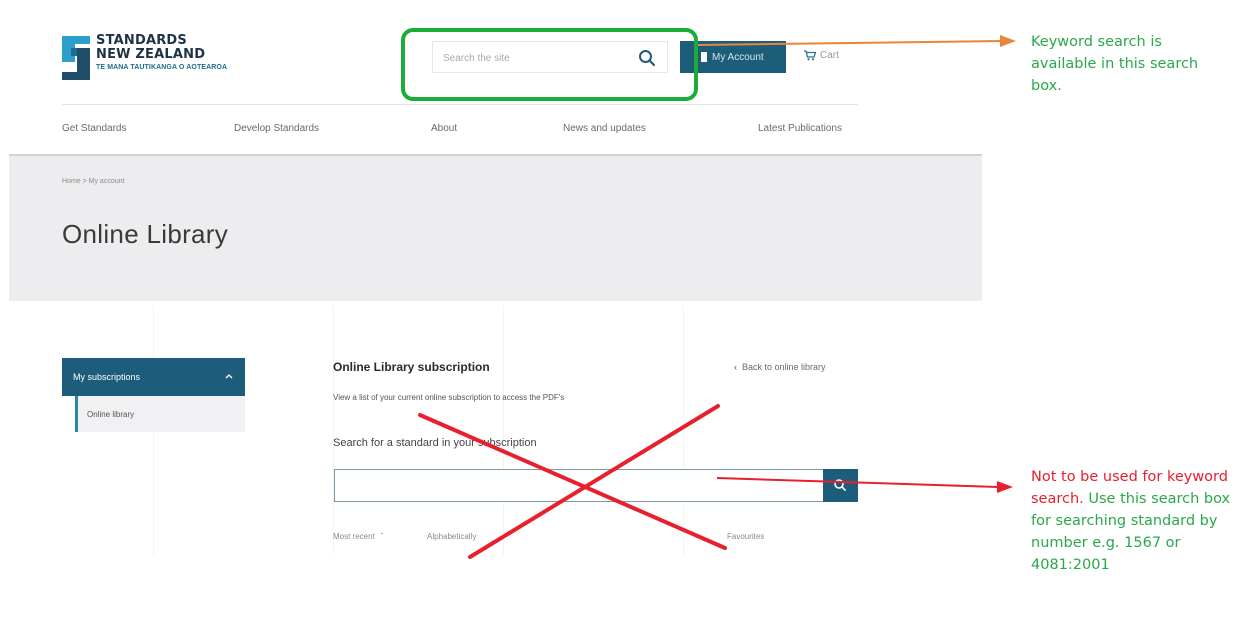 This screenshot has height=626, width=1238. I want to click on cart-label: Cart, so click(829, 55).